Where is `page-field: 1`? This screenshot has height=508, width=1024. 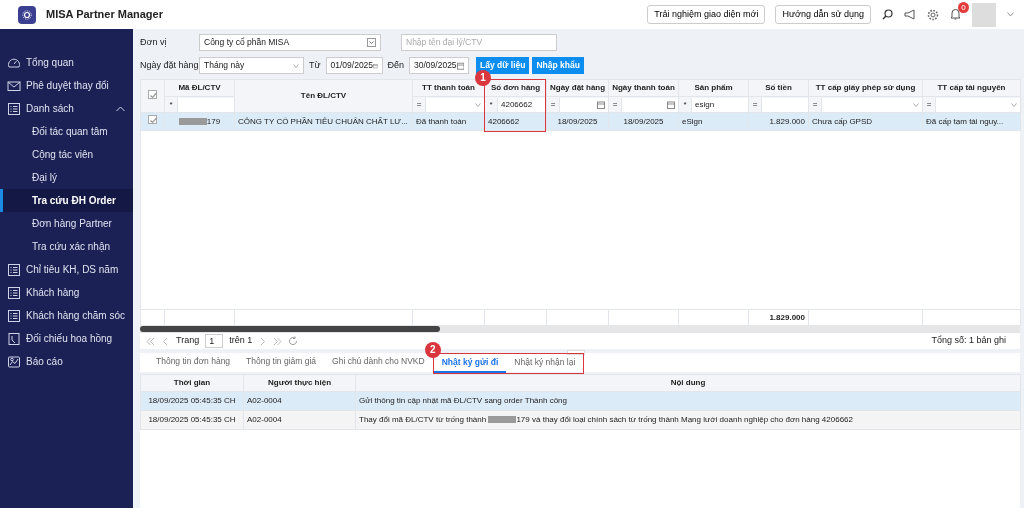
page-field: 1 is located at coordinates (214, 341).